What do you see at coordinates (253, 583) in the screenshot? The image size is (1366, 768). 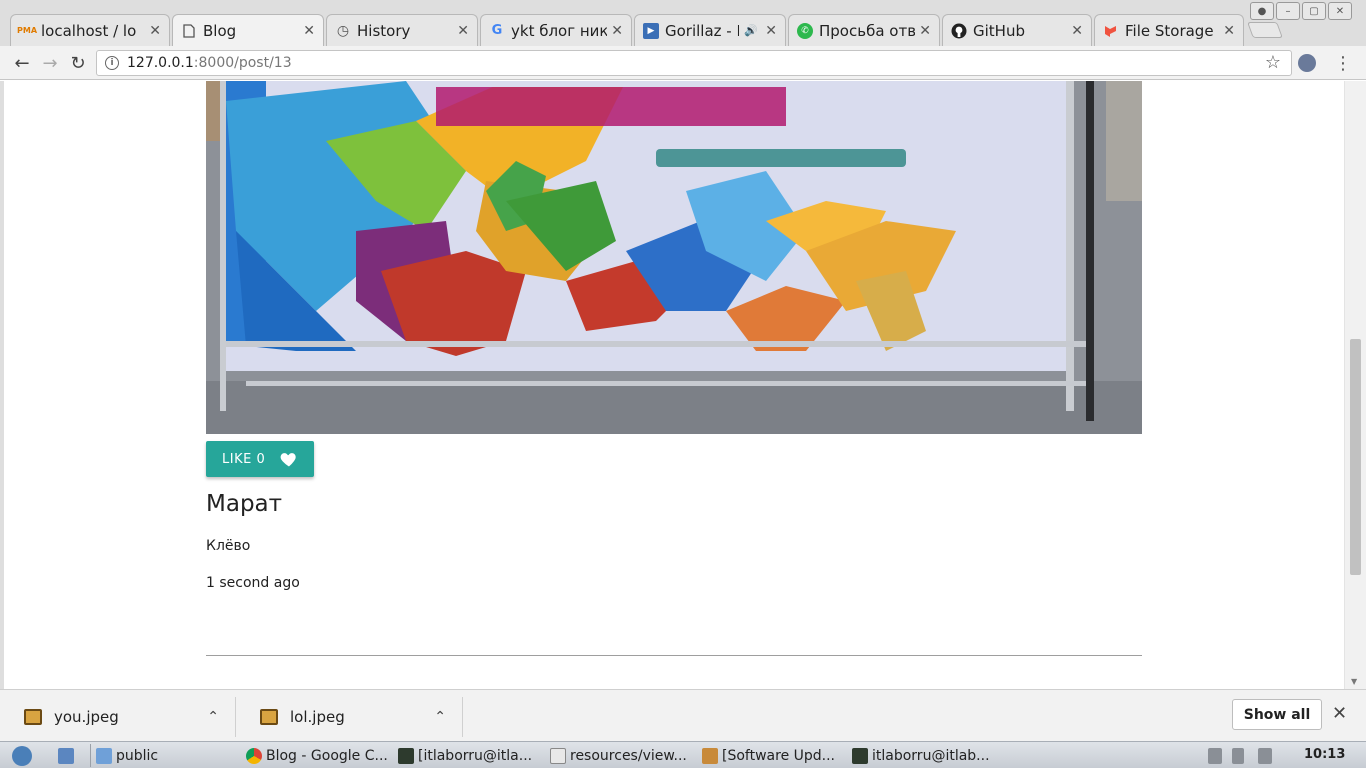 I see `comment-timestamp: 1 second ago` at bounding box center [253, 583].